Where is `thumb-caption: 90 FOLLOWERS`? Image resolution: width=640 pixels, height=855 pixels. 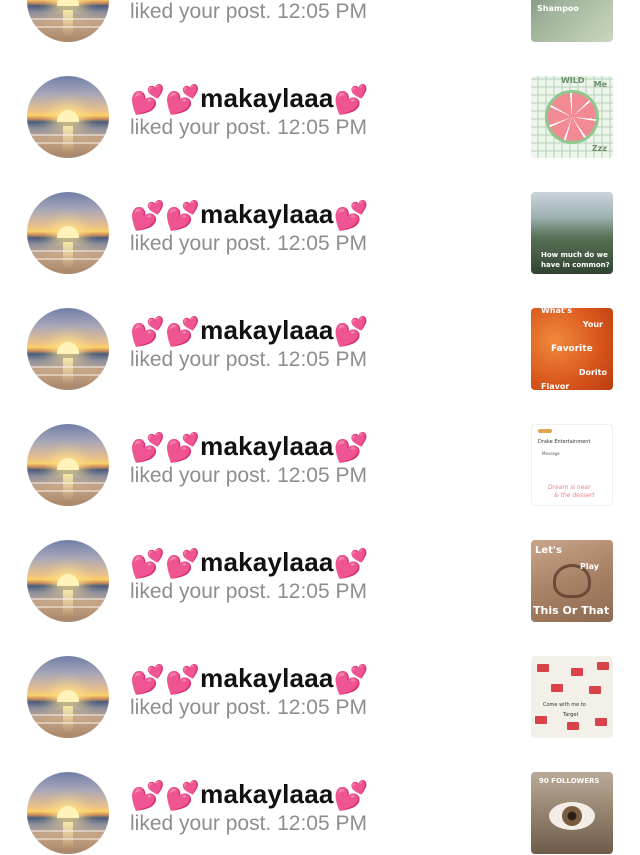 thumb-caption: 90 FOLLOWERS is located at coordinates (569, 781).